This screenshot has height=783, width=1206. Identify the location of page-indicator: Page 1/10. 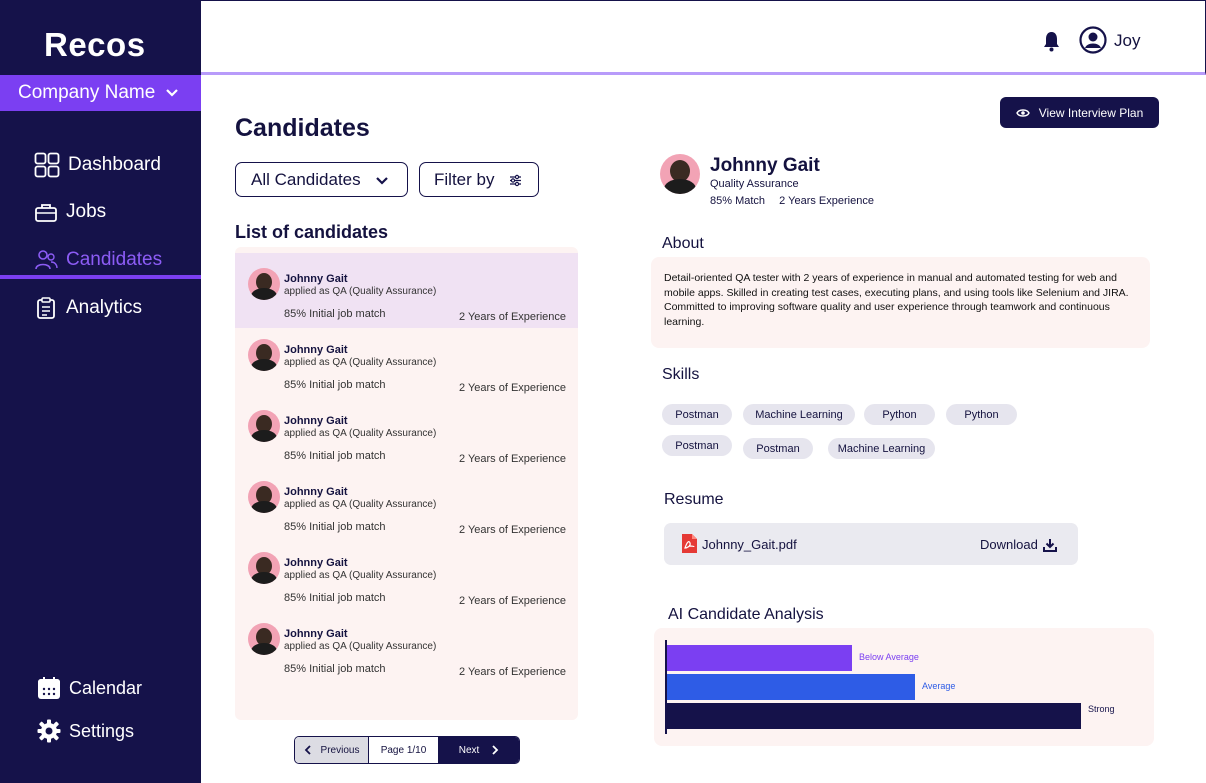
(404, 750).